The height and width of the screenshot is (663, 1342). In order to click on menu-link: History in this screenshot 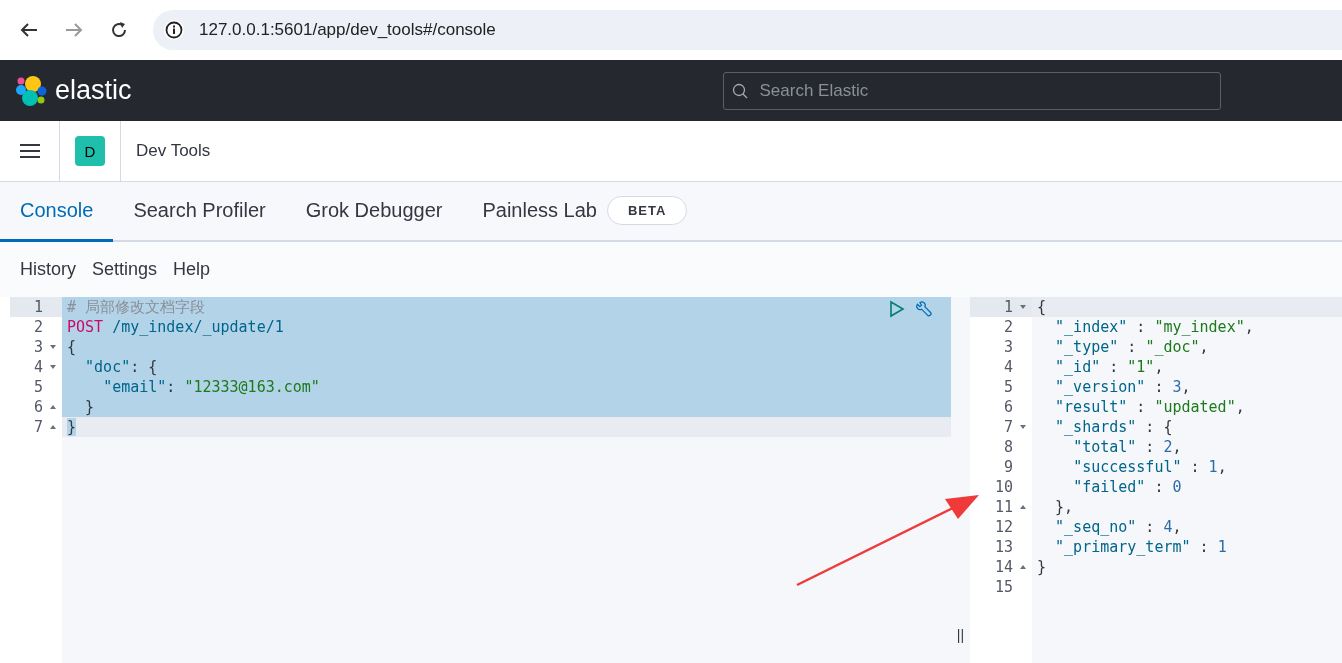, I will do `click(48, 269)`.